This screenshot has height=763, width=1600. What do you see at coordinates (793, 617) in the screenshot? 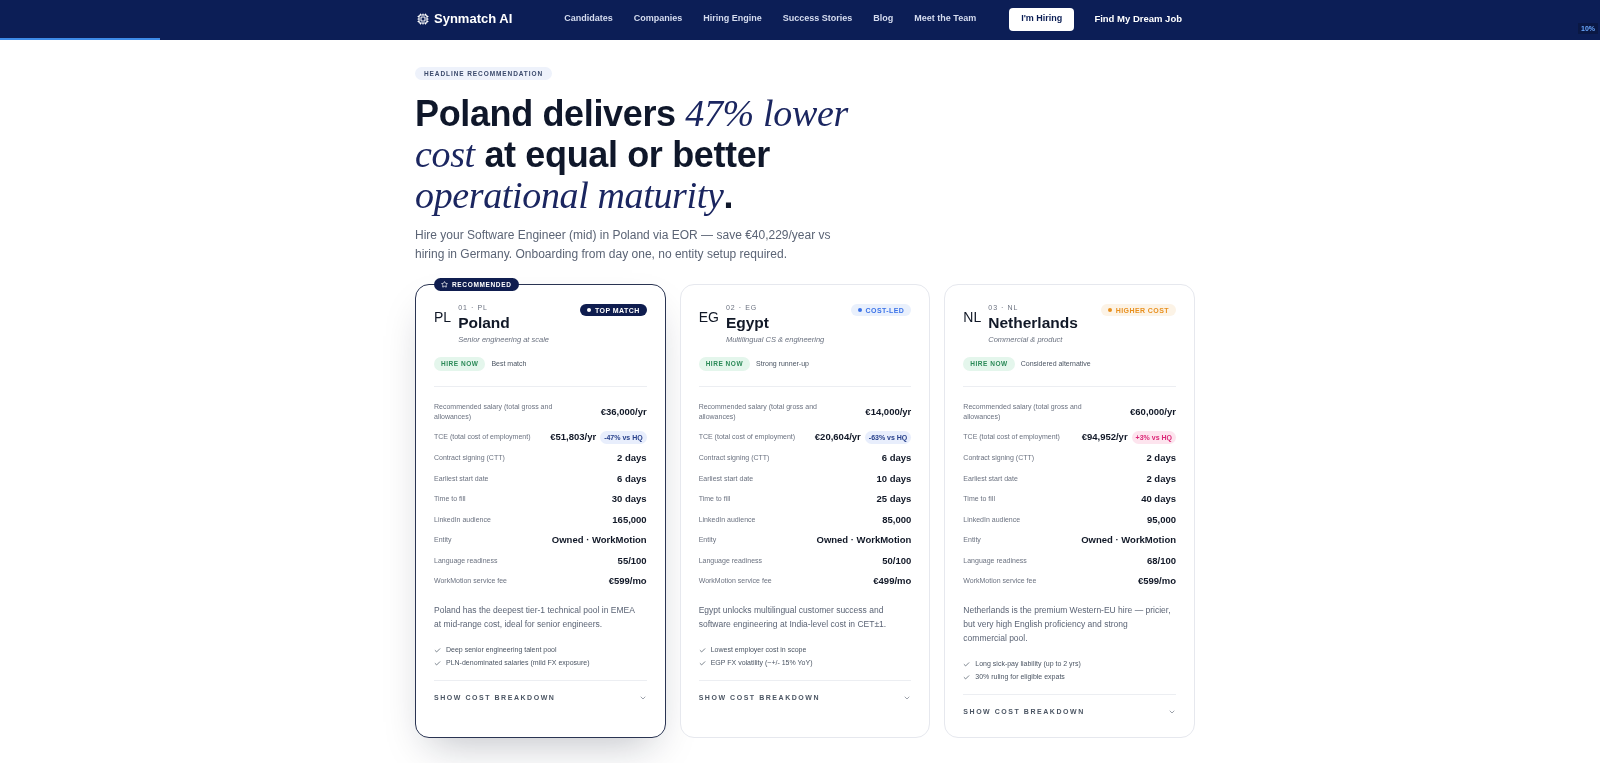
I see `country-description: Egypt unlocks multilingual customer success and software engineering at India-level cost in CET±1.` at bounding box center [793, 617].